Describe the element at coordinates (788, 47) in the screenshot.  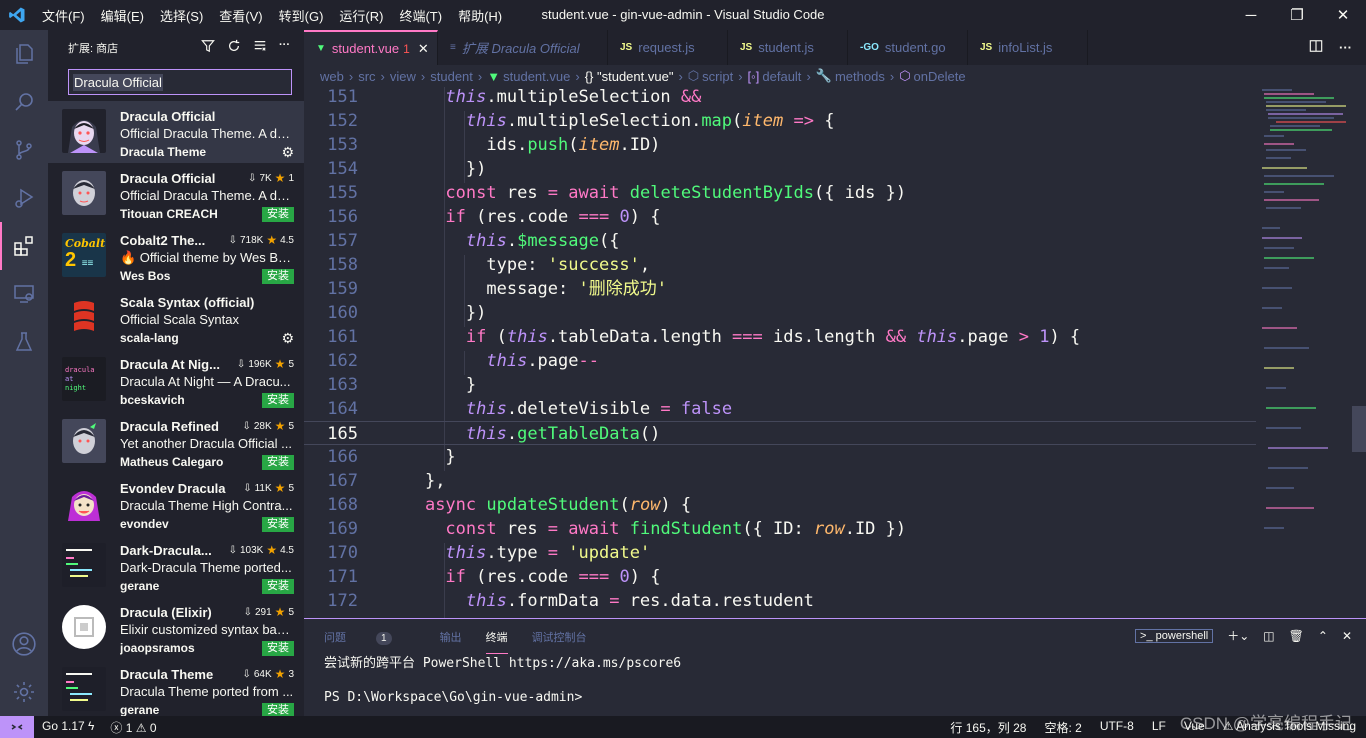
I see `tab-student-js: JS student.js` at that location.